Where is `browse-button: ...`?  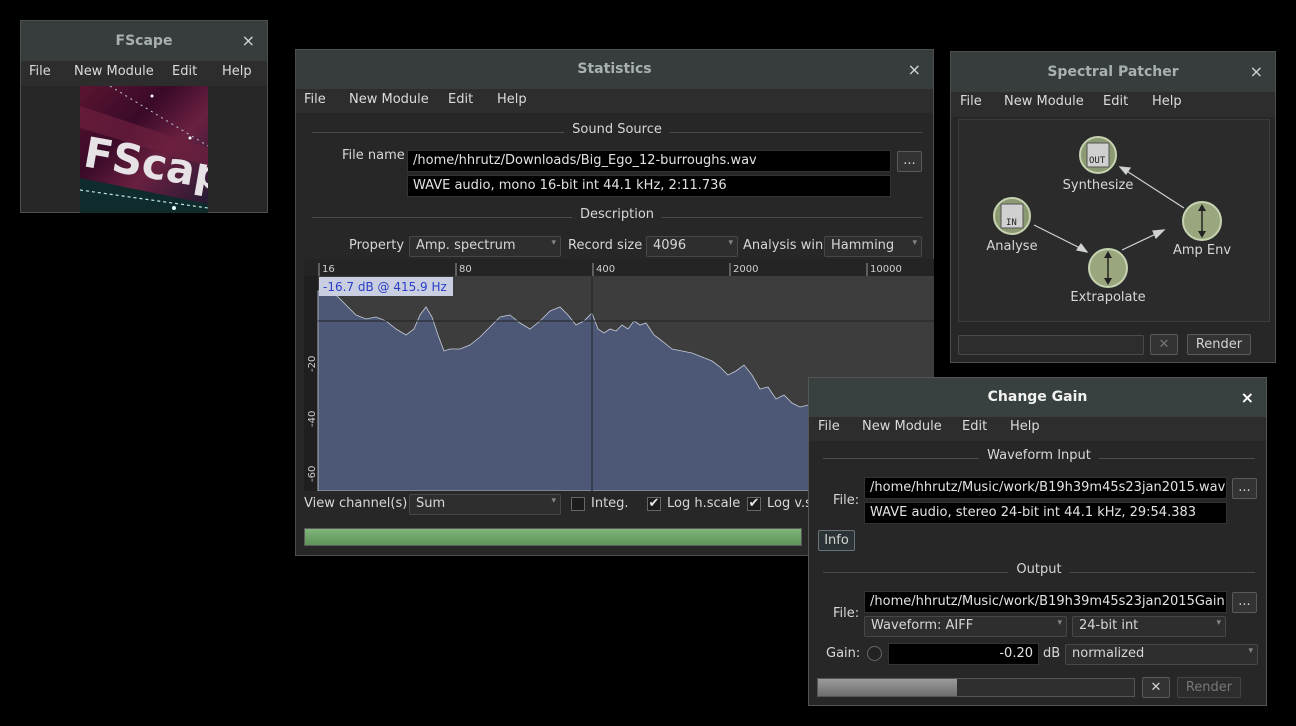 browse-button: ... is located at coordinates (909, 161).